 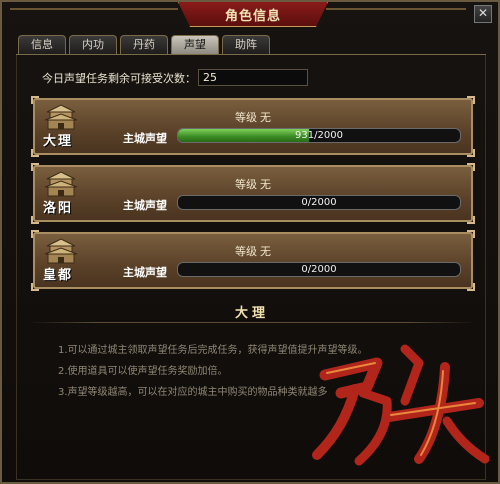 I want to click on section-divider, so click(x=252, y=322).